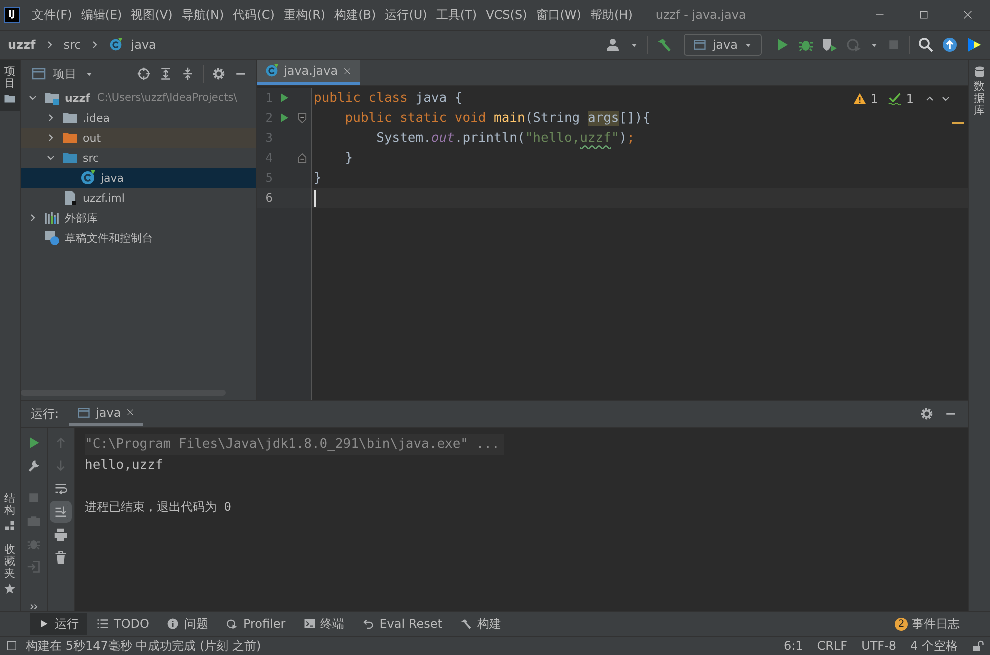  Describe the element at coordinates (138, 158) in the screenshot. I see `tree-item: src` at that location.